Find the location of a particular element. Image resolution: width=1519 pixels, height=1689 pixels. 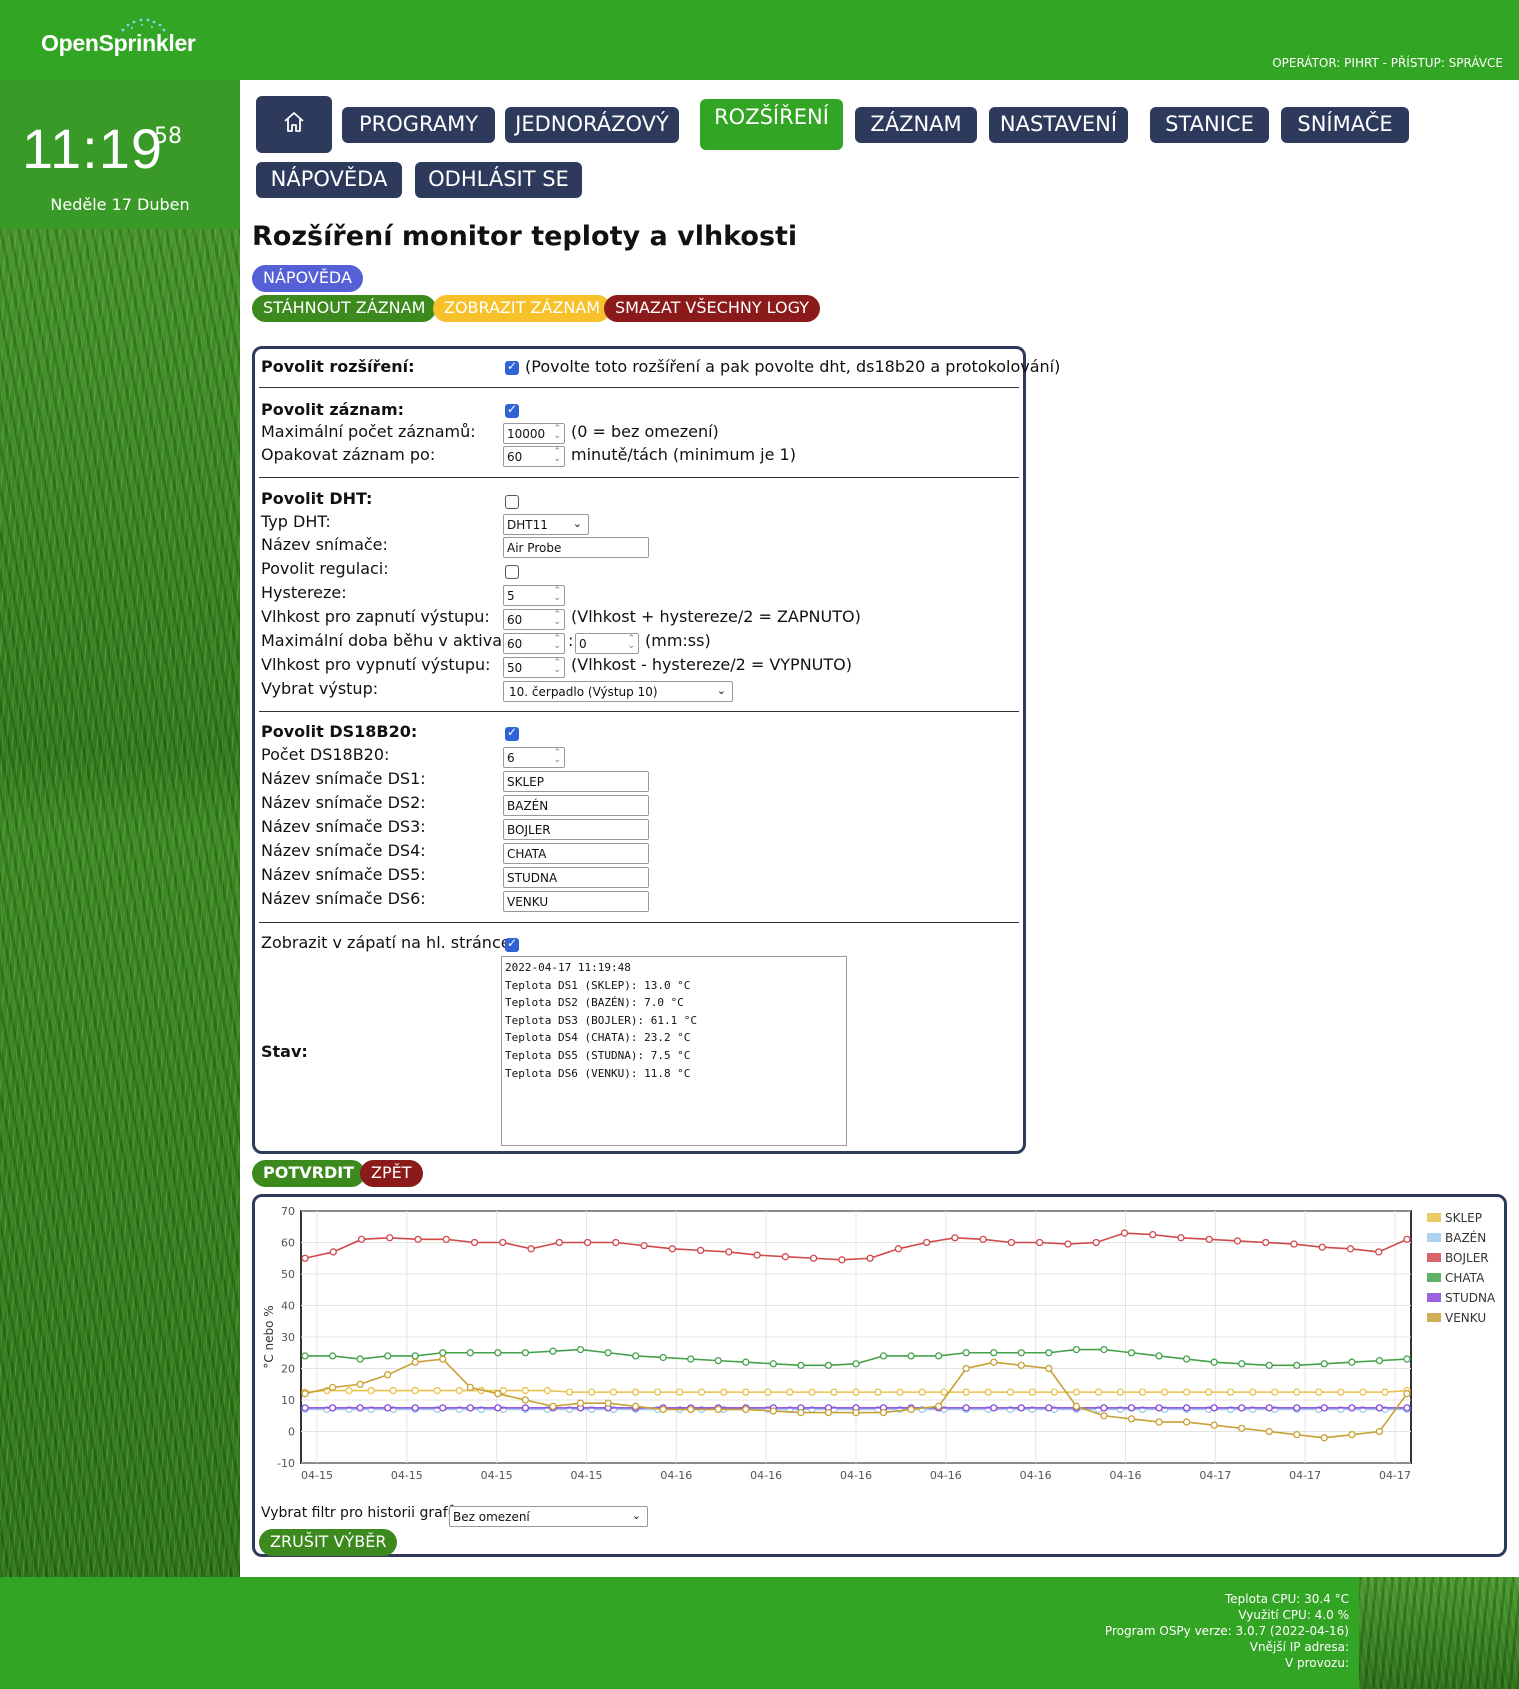

nav-log: ZÁZNAM is located at coordinates (916, 125).